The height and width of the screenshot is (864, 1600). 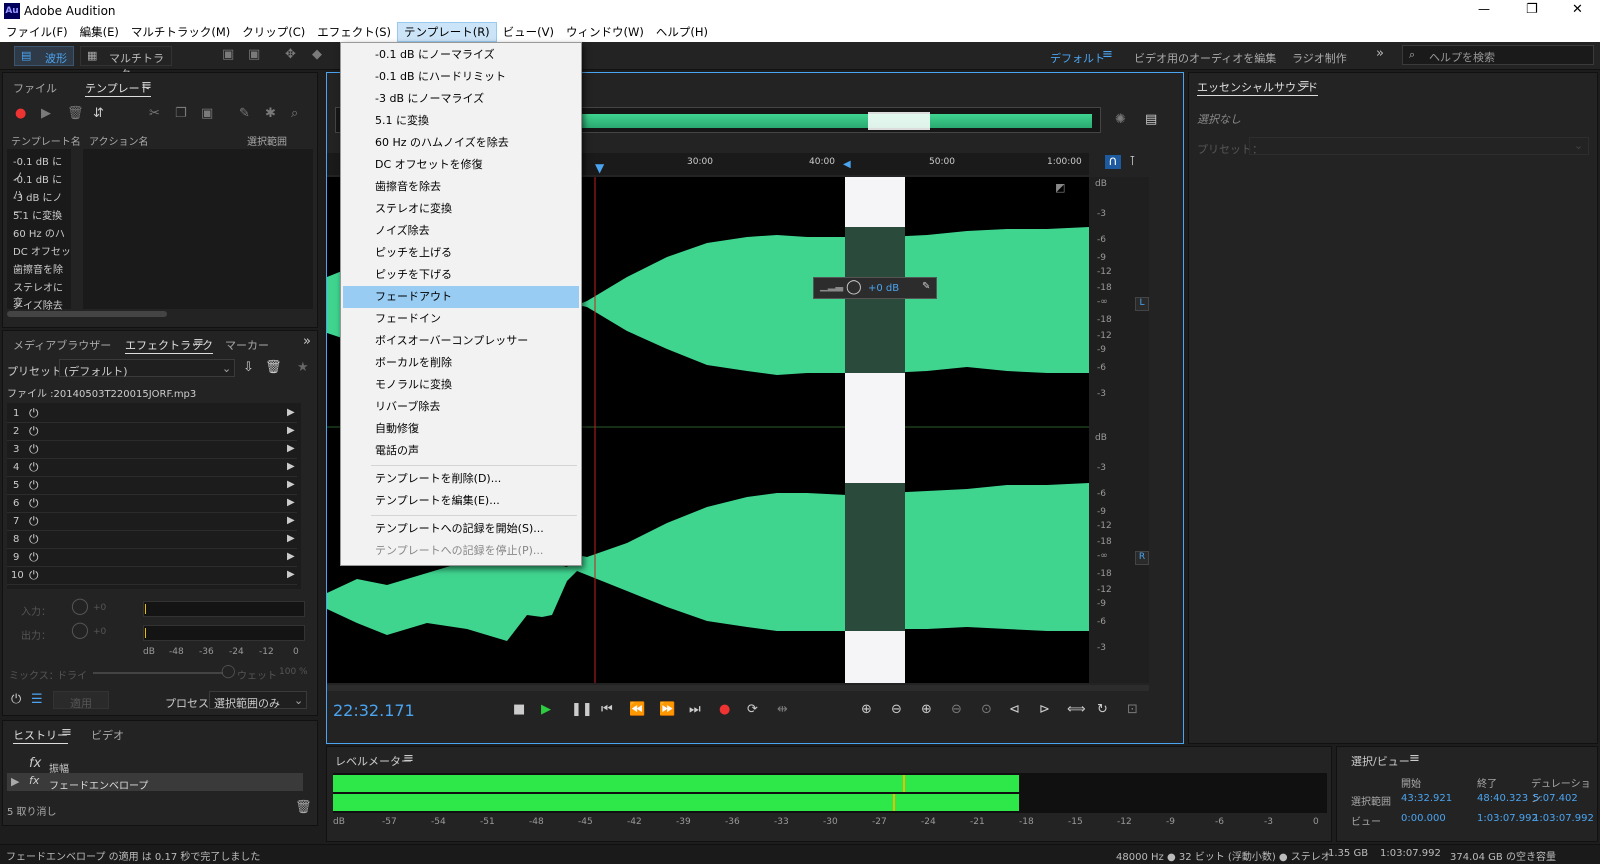 What do you see at coordinates (528, 32) in the screenshot?
I see `menu-view: ビュー(V)` at bounding box center [528, 32].